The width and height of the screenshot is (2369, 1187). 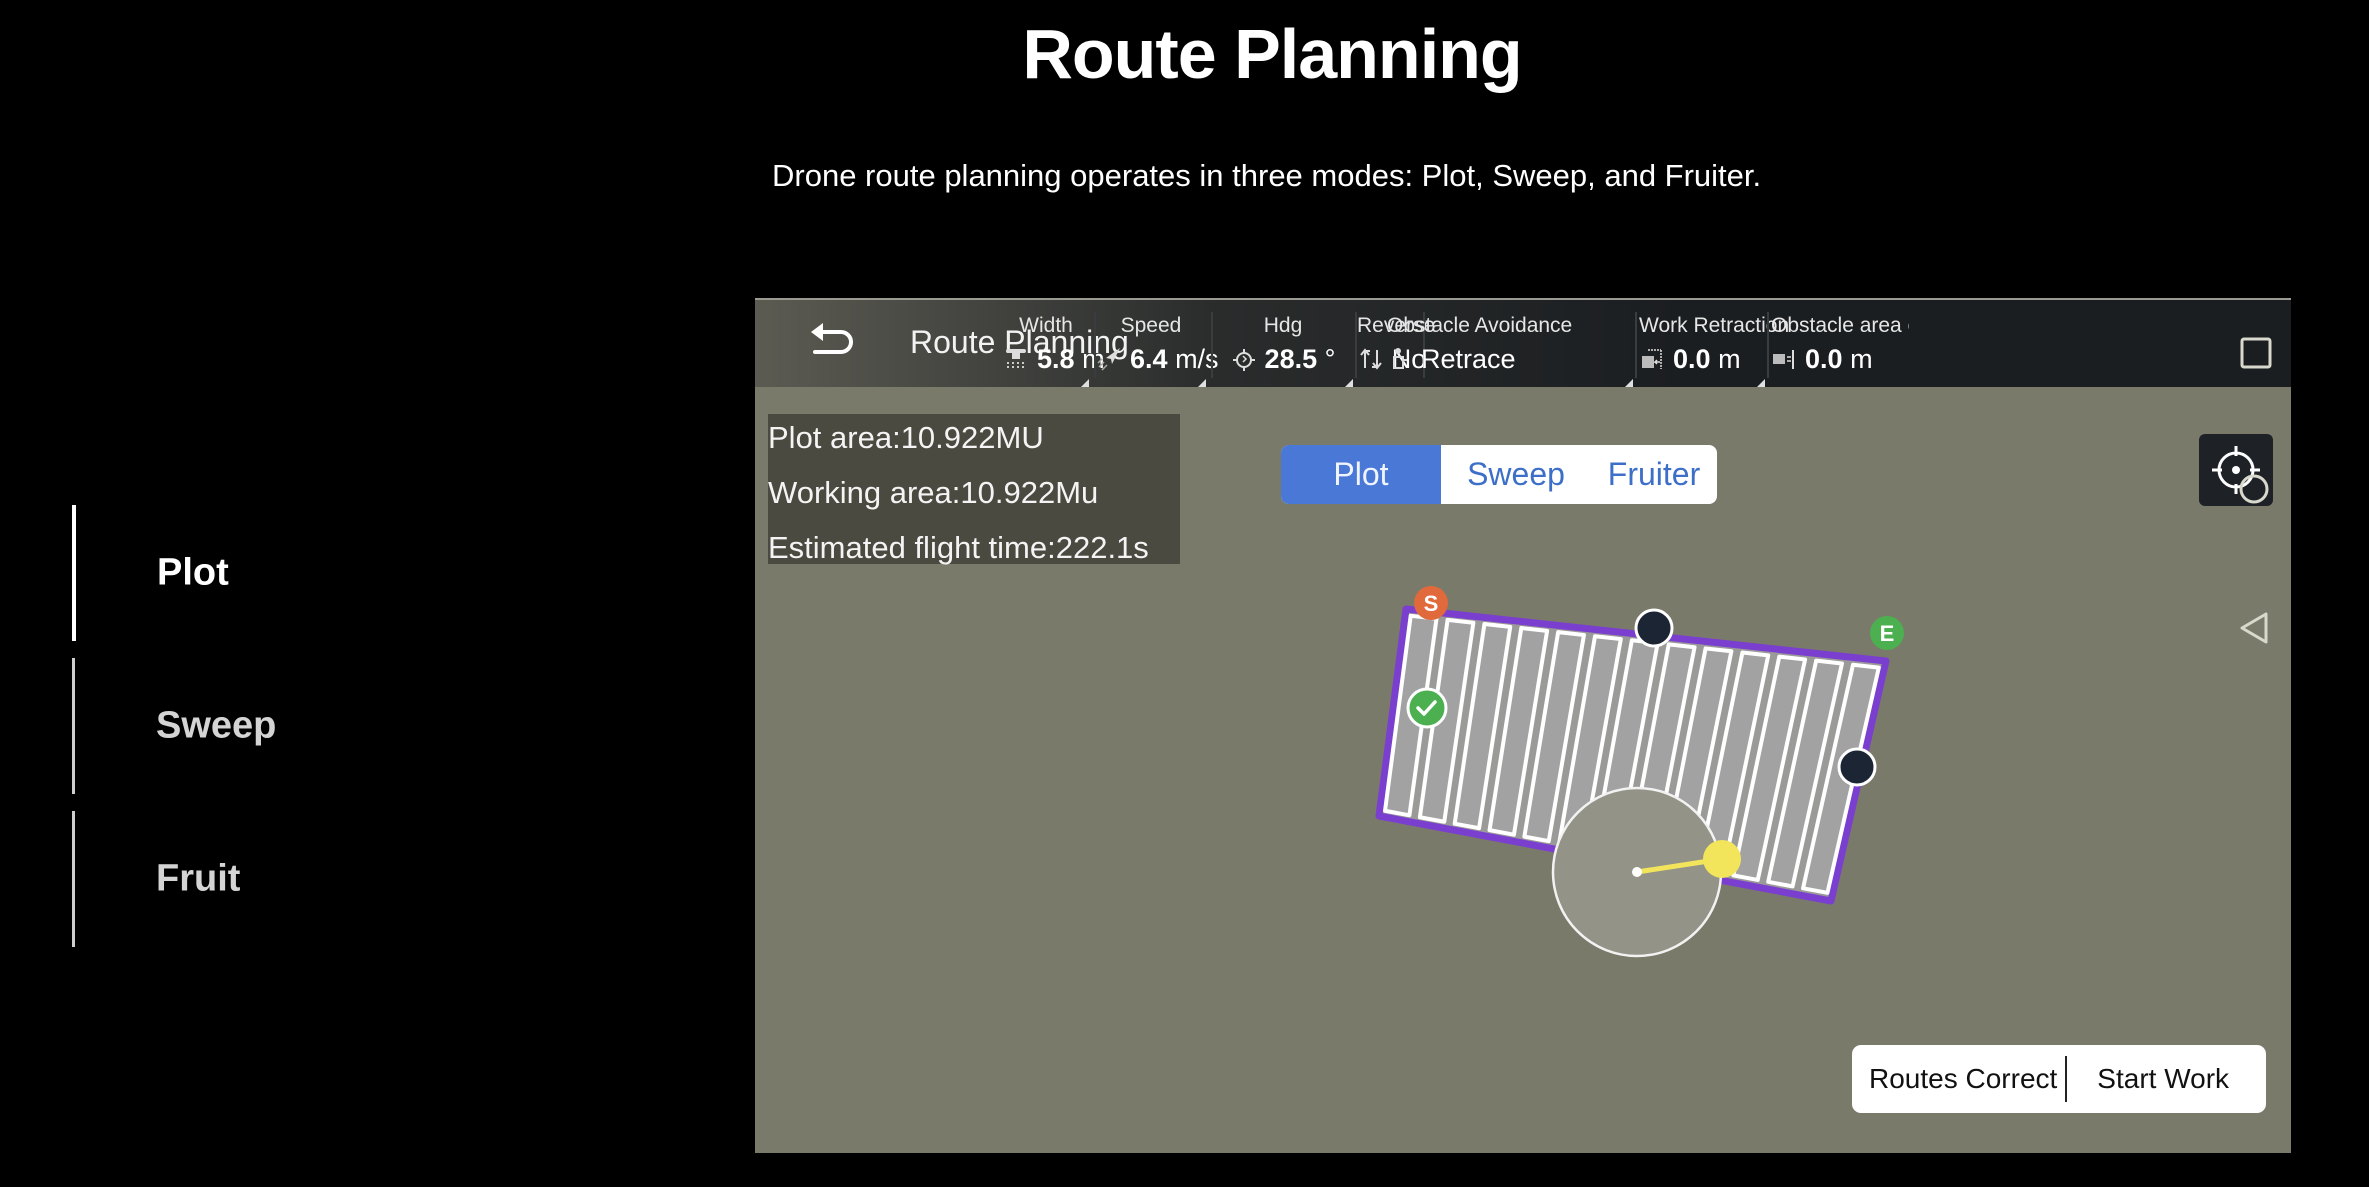 What do you see at coordinates (1330, 359) in the screenshot?
I see `param-unit: °` at bounding box center [1330, 359].